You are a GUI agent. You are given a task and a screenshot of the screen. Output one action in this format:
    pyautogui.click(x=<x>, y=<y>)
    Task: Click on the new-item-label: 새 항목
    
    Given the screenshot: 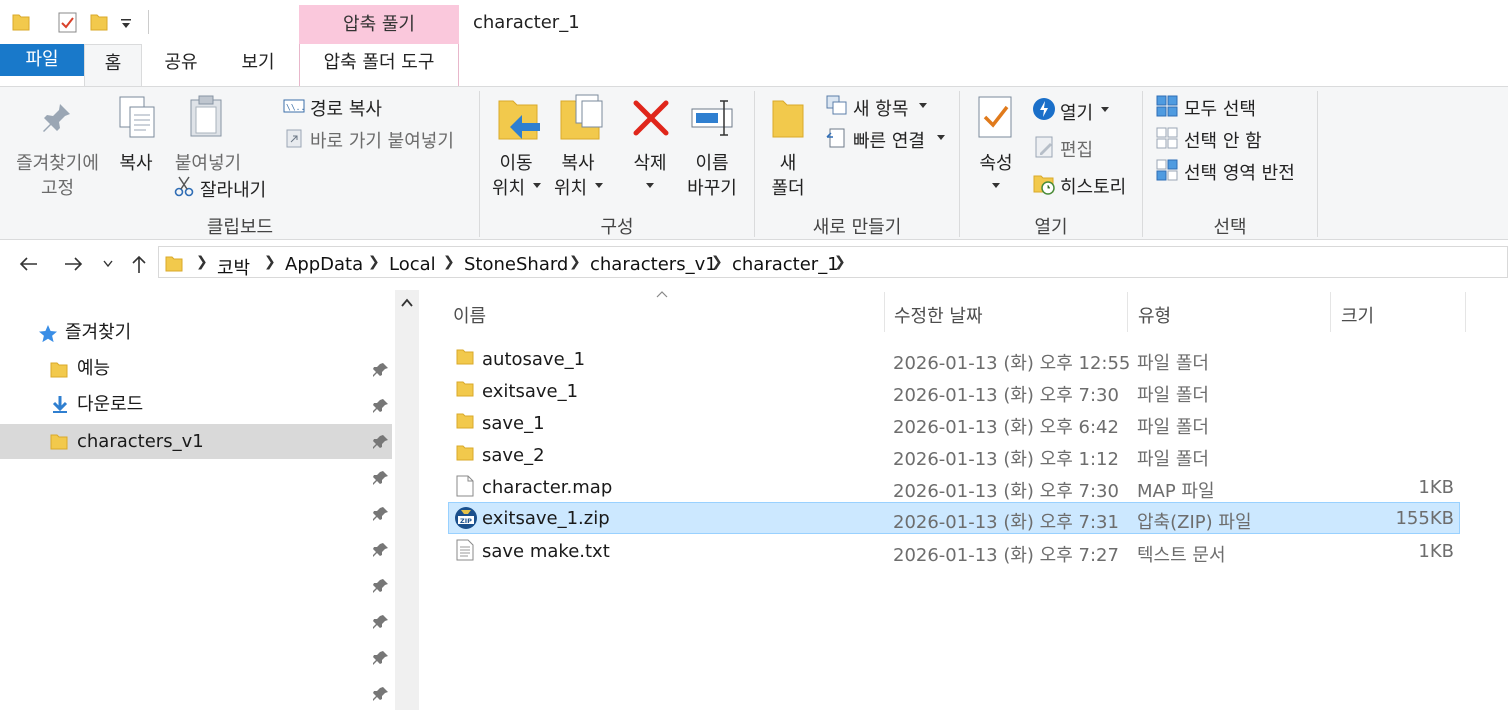 What is the action you would take?
    pyautogui.click(x=880, y=108)
    